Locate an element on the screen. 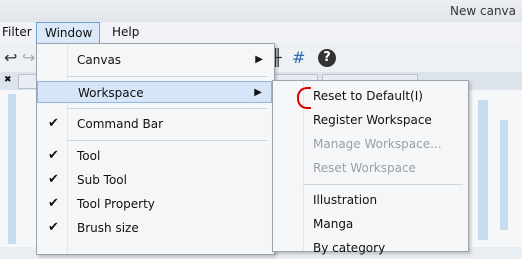 The width and height of the screenshot is (522, 259). menu-item-label: By category is located at coordinates (349, 248).